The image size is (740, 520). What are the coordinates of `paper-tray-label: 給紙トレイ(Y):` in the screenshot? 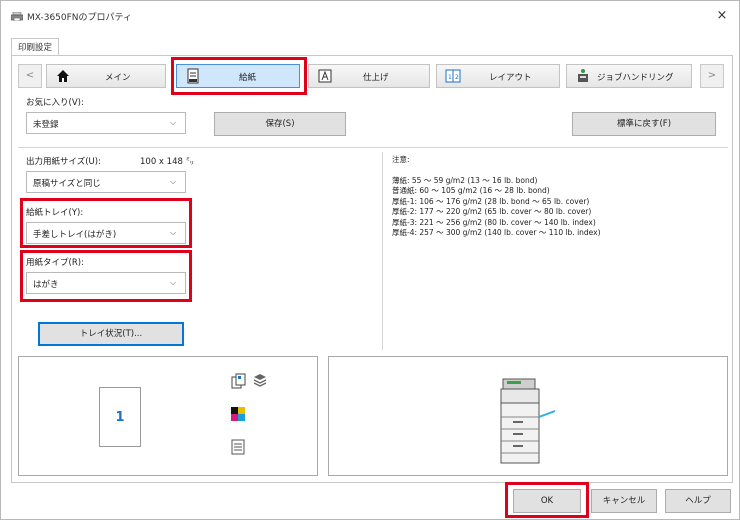 It's located at (55, 213).